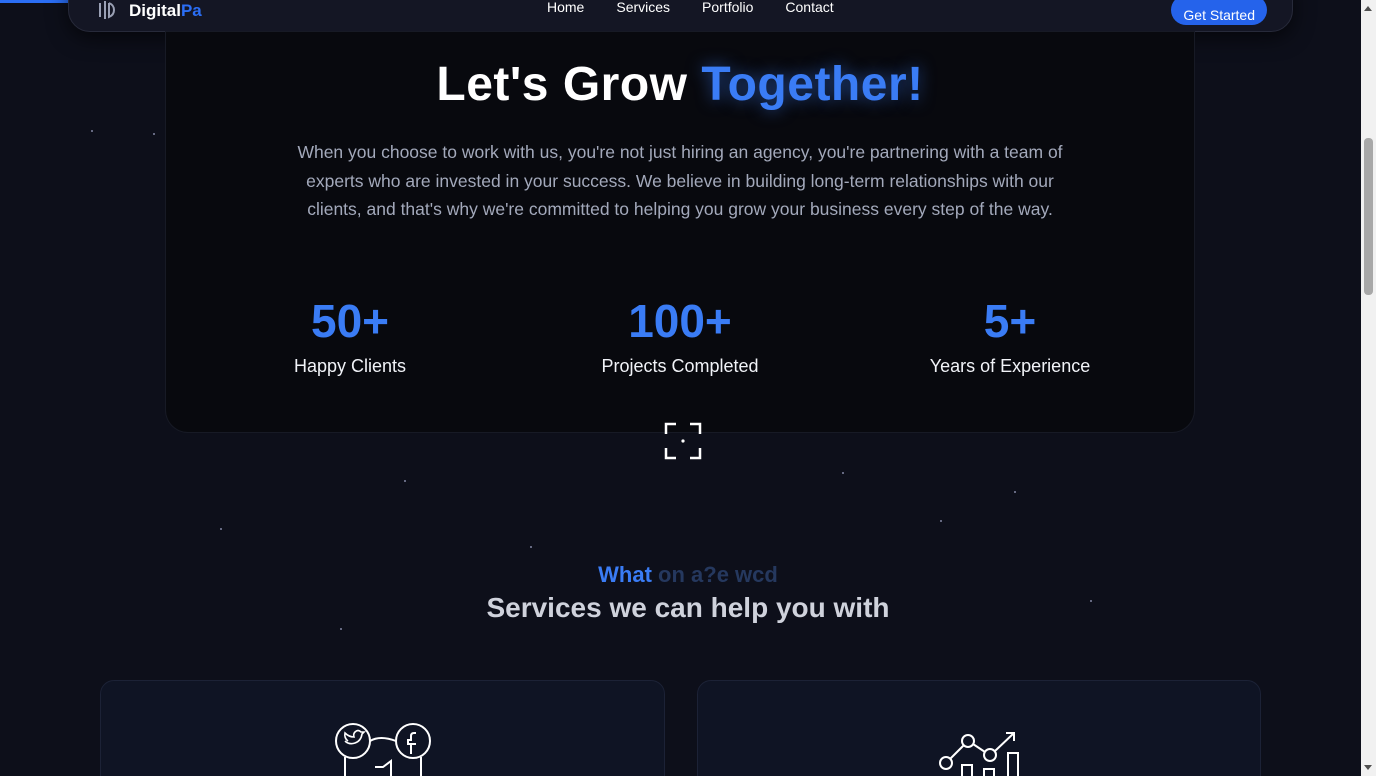 This screenshot has width=1376, height=776. I want to click on services-title: Services we can help you with, so click(688, 607).